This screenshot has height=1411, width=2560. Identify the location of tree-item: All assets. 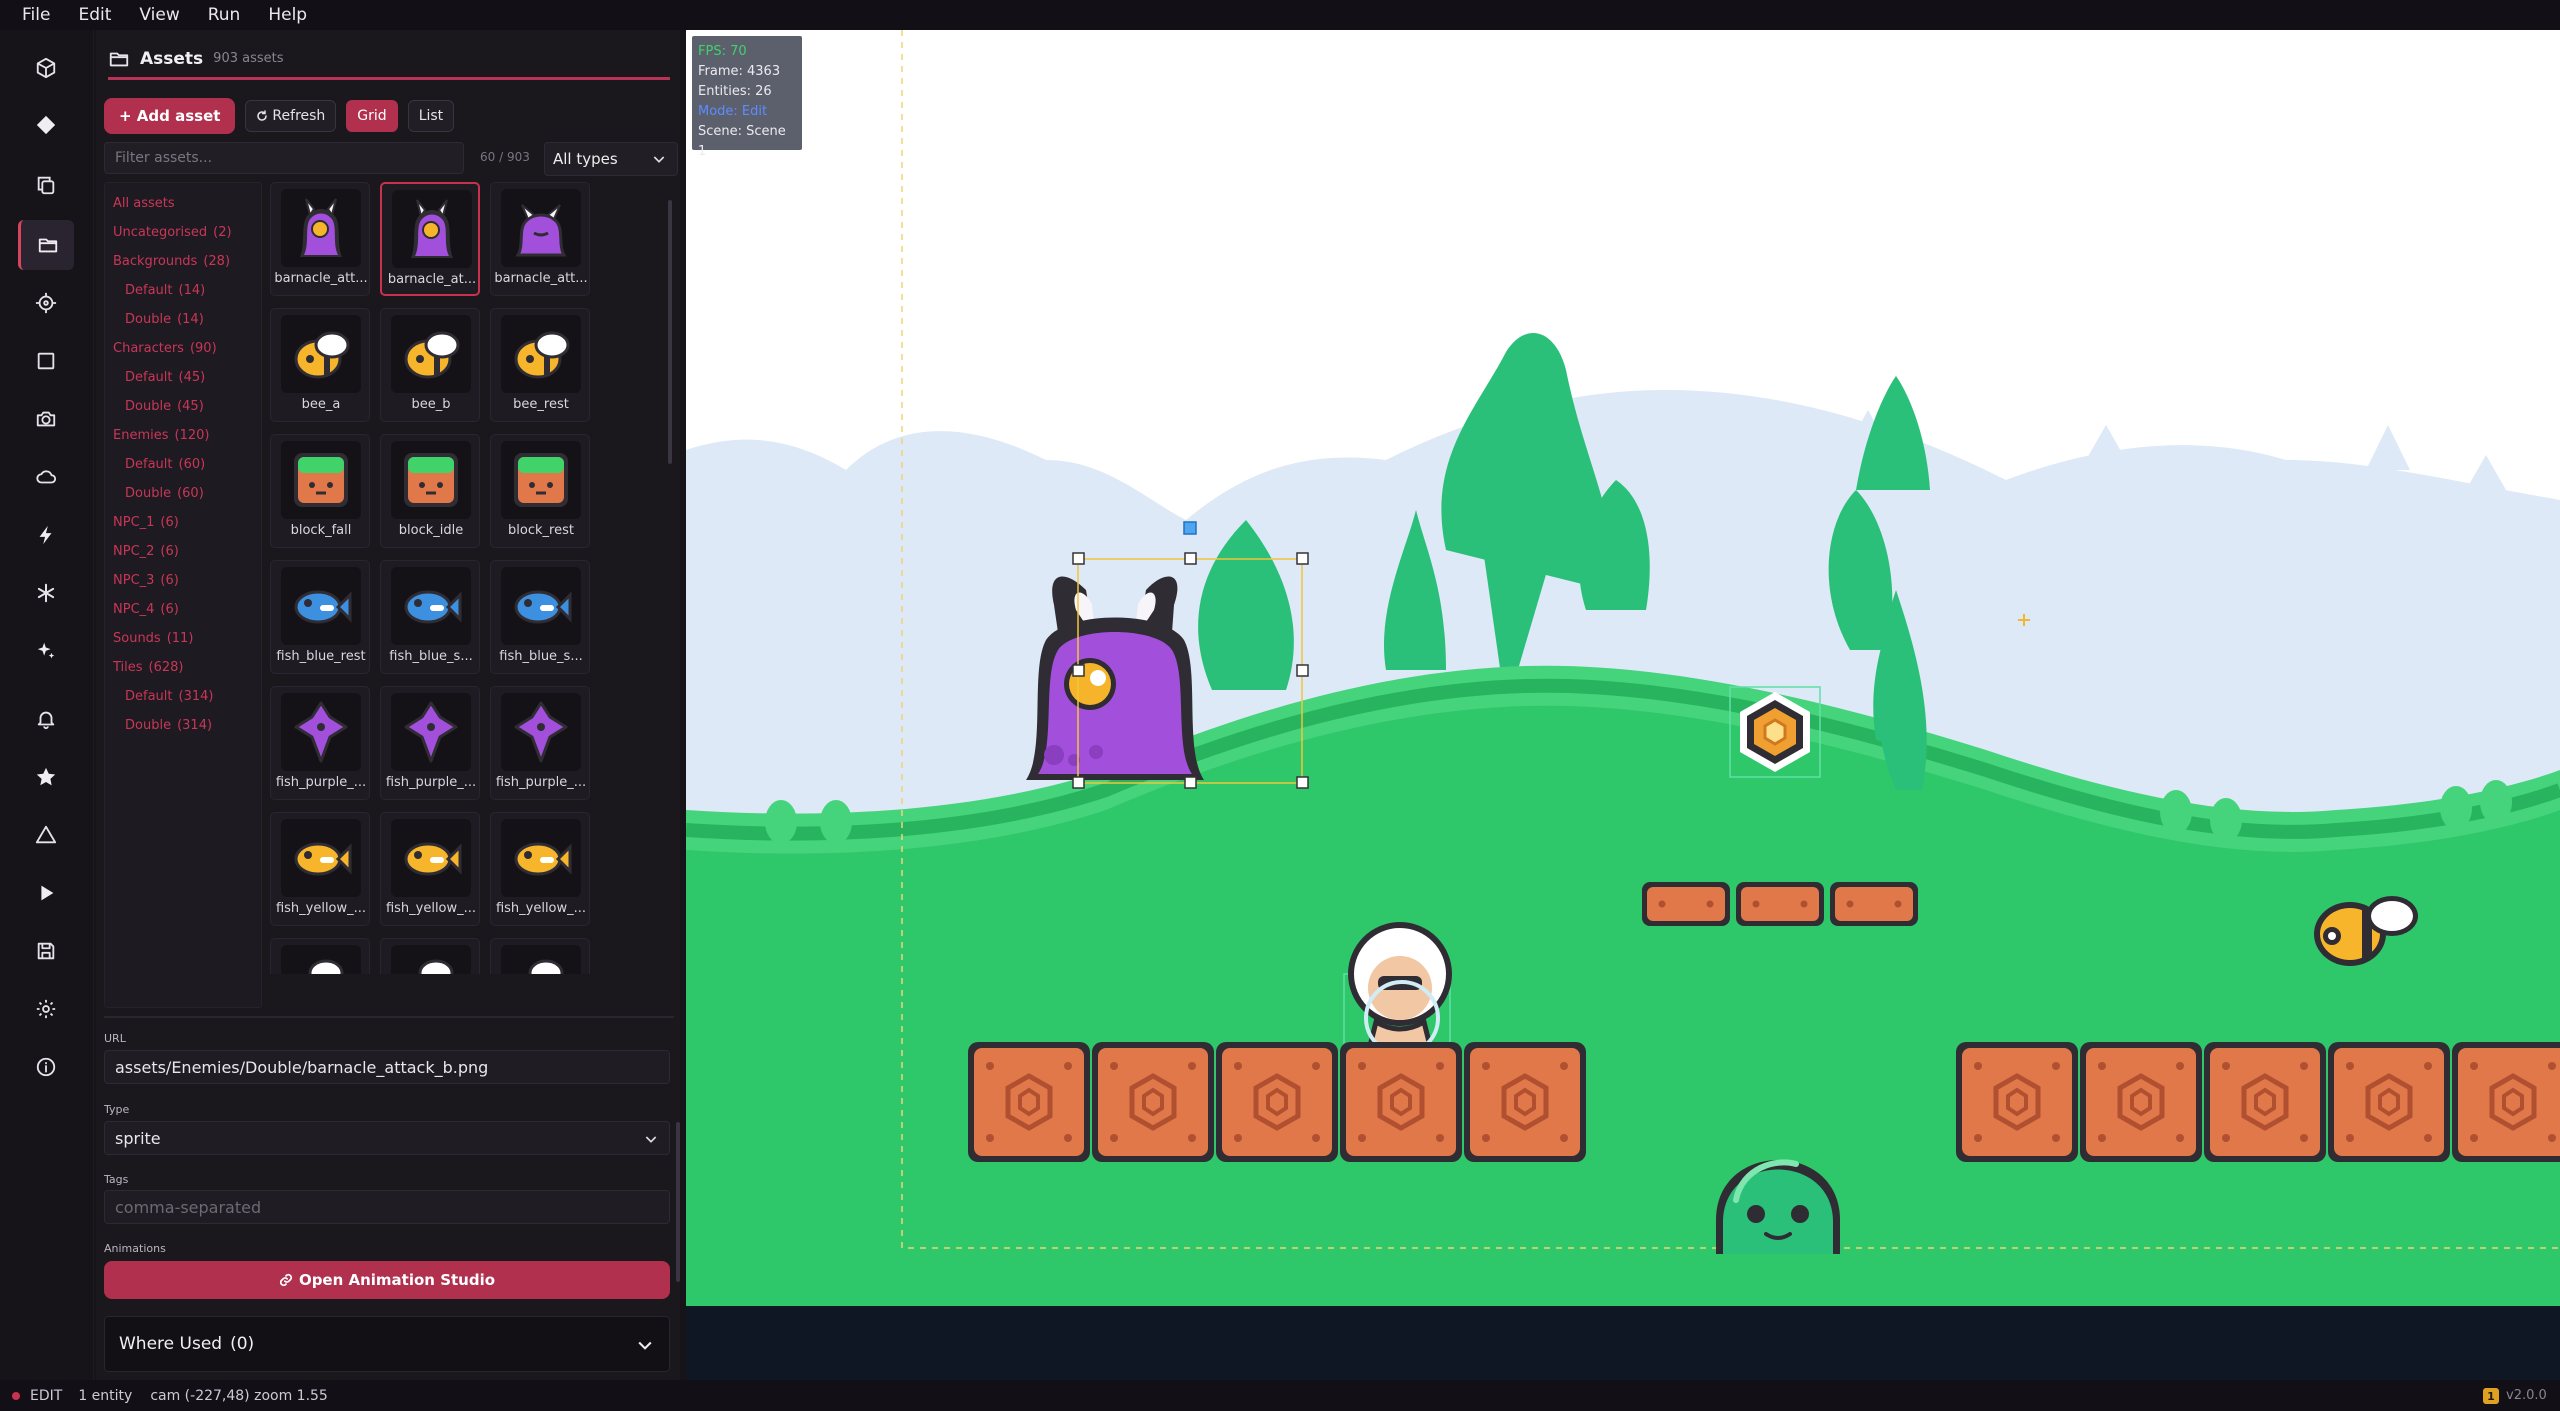
(183, 203).